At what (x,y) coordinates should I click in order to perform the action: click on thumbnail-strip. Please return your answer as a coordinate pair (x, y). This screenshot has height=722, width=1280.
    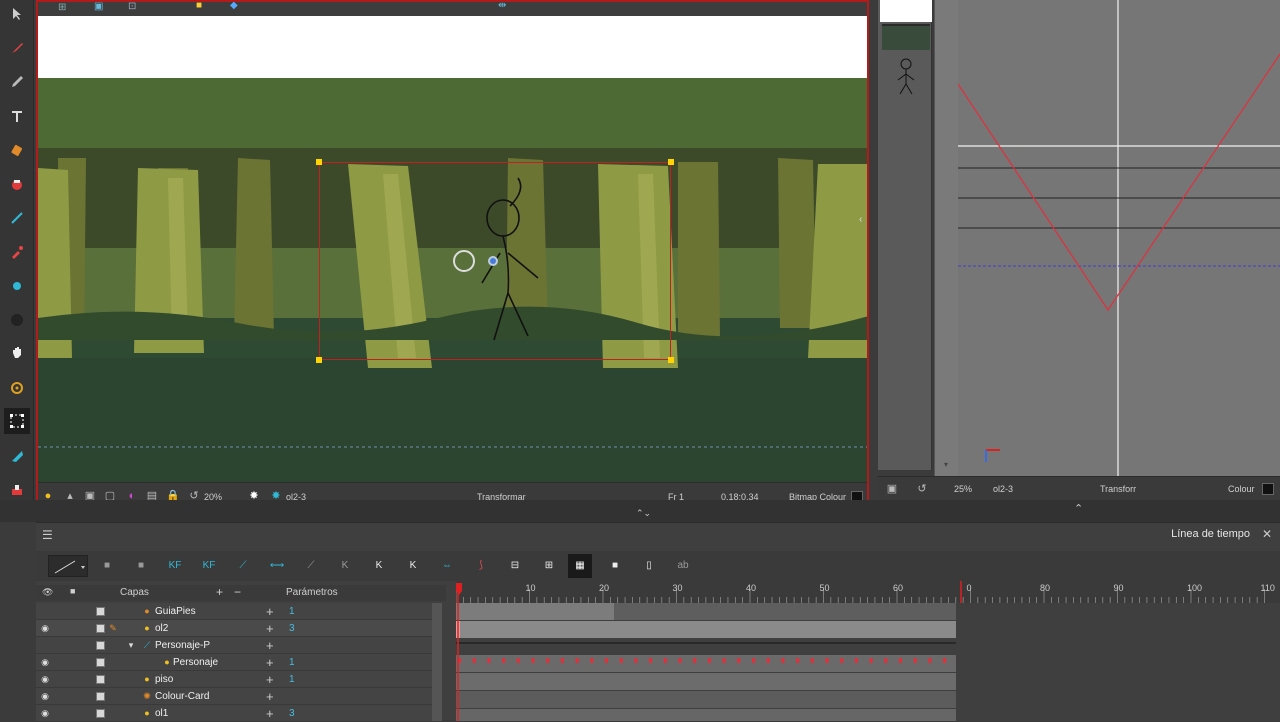
    Looking at the image, I should click on (906, 37).